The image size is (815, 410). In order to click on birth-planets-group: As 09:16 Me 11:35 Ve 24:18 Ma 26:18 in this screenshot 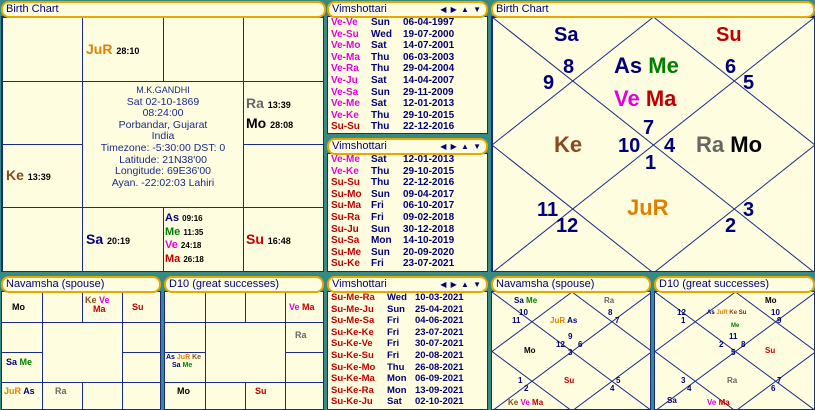, I will do `click(184, 238)`.